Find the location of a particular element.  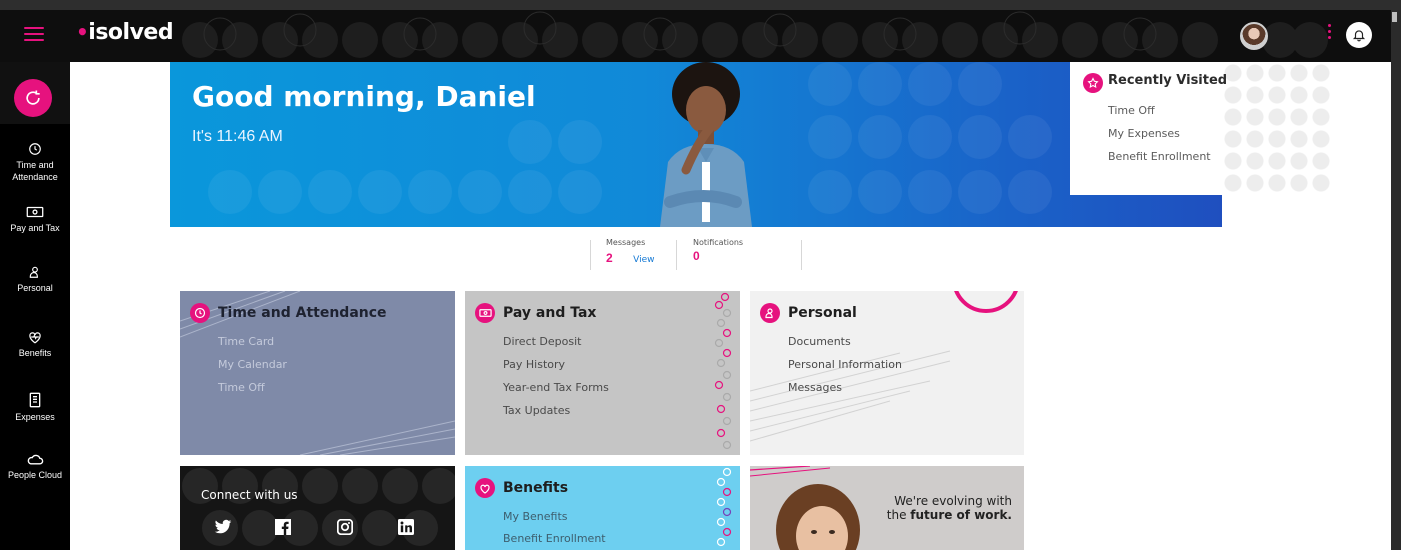

messages-view-link: View is located at coordinates (643, 260).